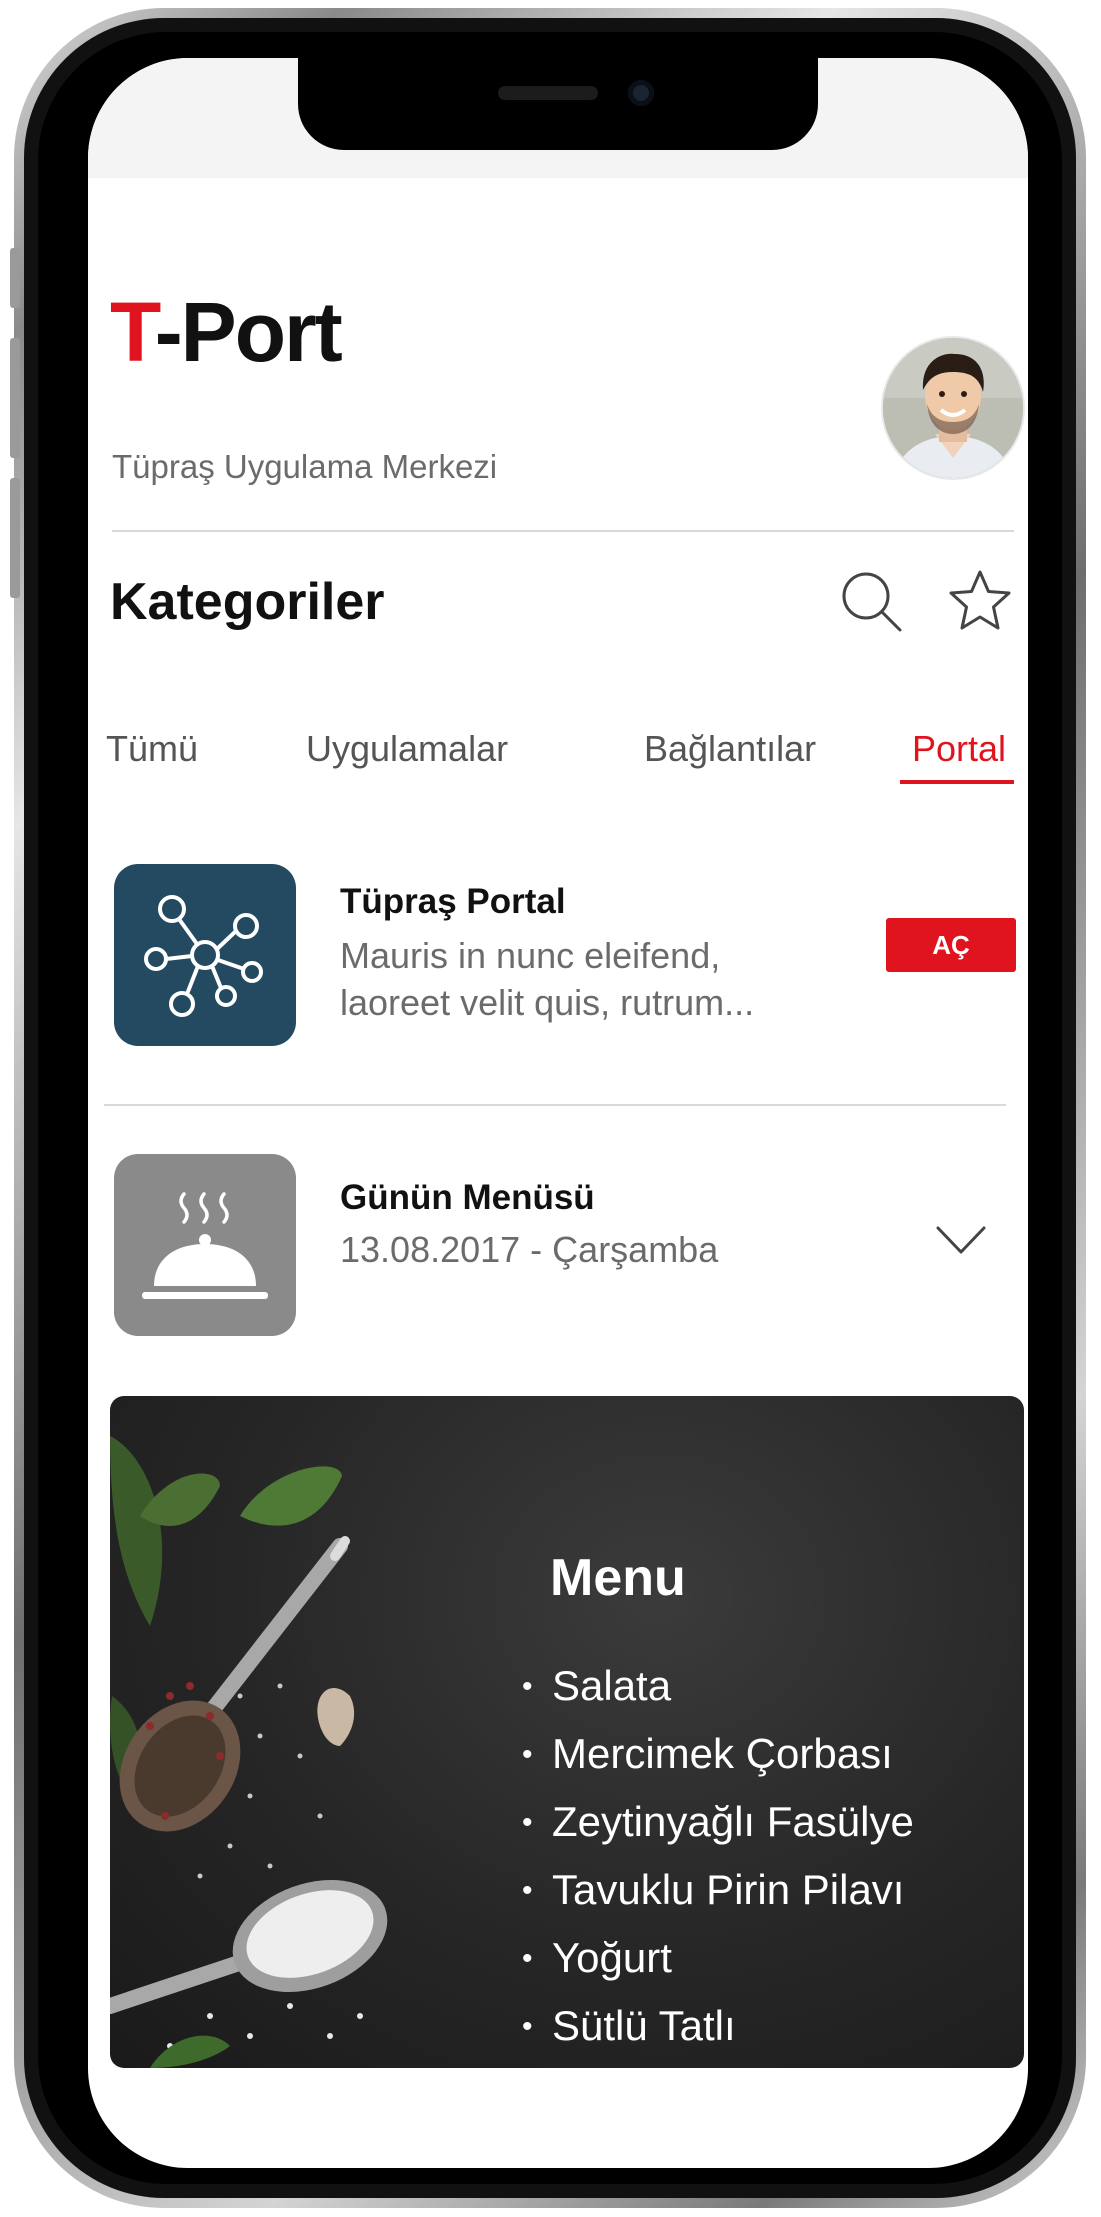 This screenshot has width=1101, height=2217. I want to click on item-title: Tüpraş Portal, so click(453, 901).